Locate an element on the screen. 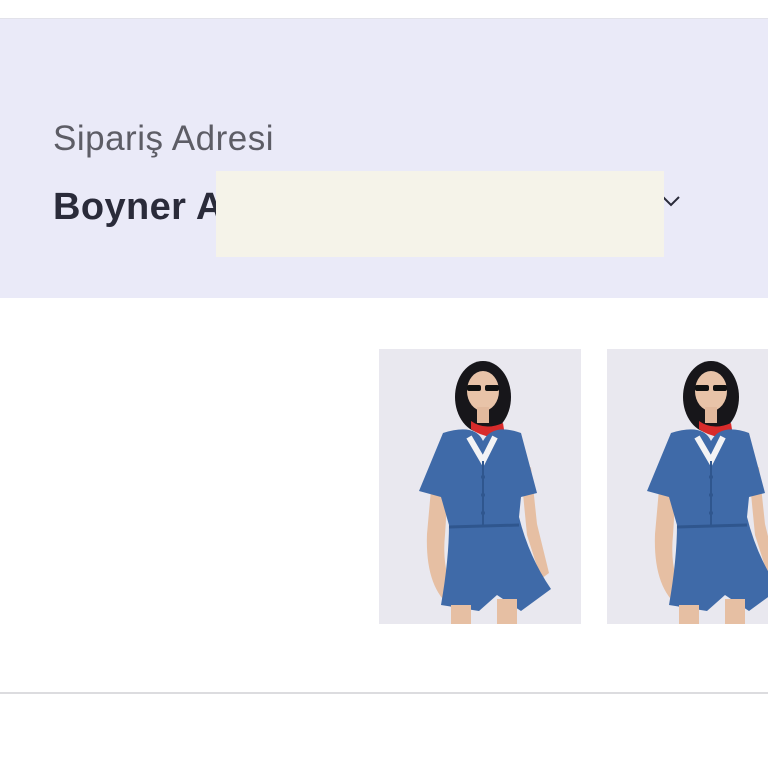 This screenshot has width=768, height=768. order-address-heading: Sipariş Adresi is located at coordinates (163, 138).